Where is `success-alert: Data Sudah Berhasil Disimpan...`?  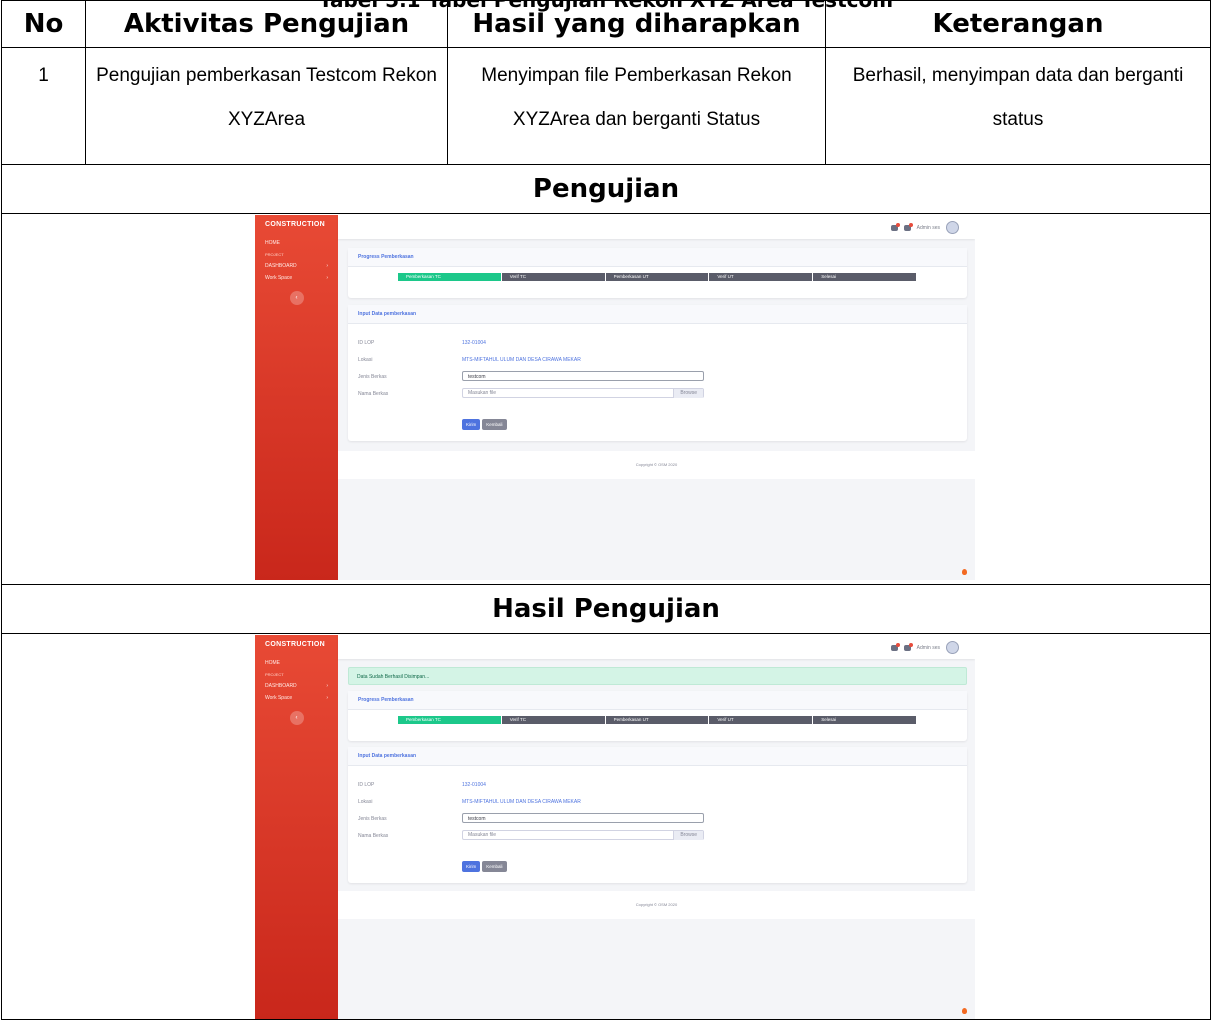
success-alert: Data Sudah Berhasil Disimpan... is located at coordinates (657, 676).